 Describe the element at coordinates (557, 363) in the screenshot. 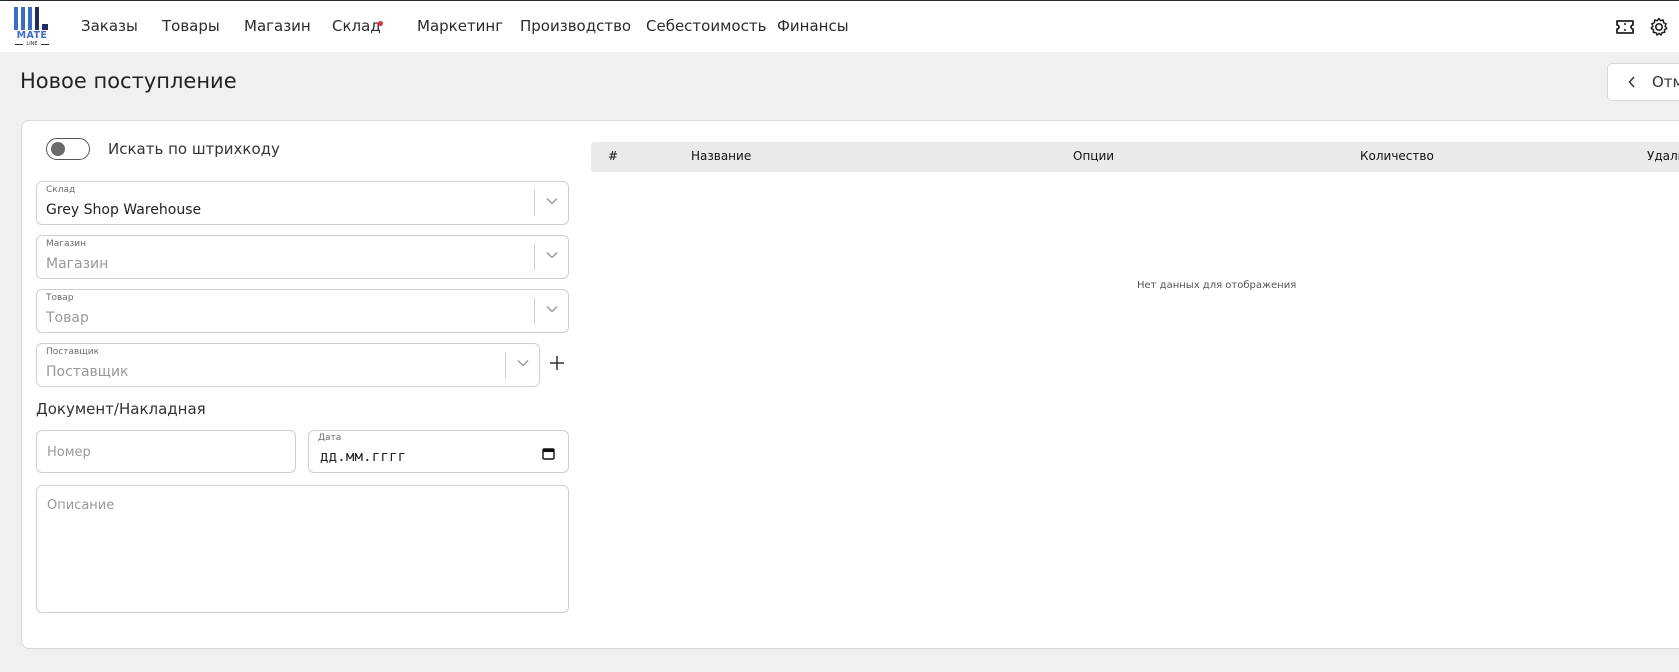

I see `add-supplier-icon` at that location.